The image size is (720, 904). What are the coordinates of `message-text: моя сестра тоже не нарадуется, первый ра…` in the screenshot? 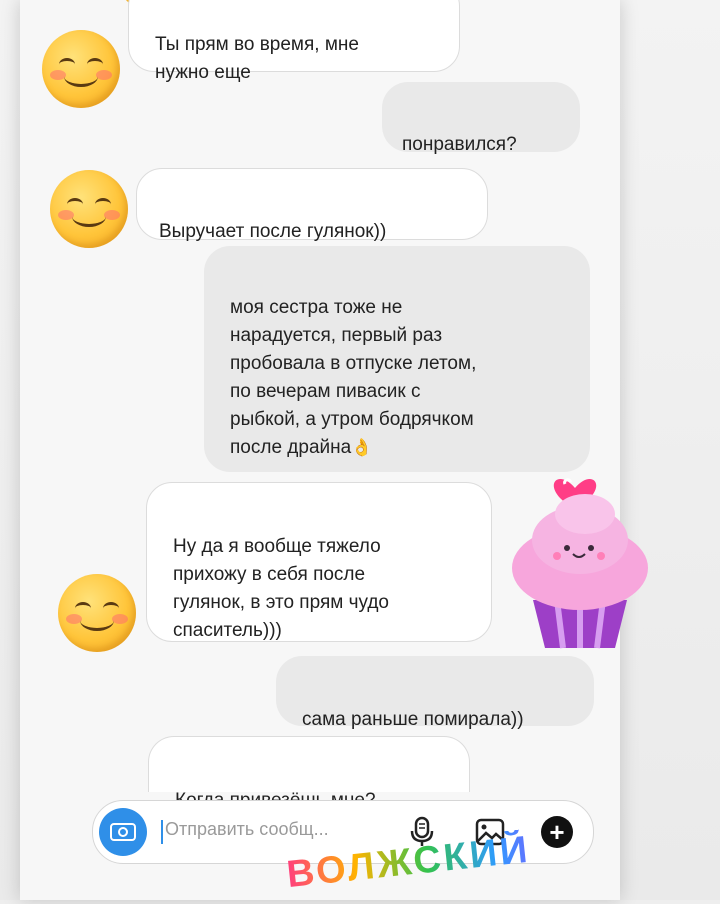 It's located at (353, 377).